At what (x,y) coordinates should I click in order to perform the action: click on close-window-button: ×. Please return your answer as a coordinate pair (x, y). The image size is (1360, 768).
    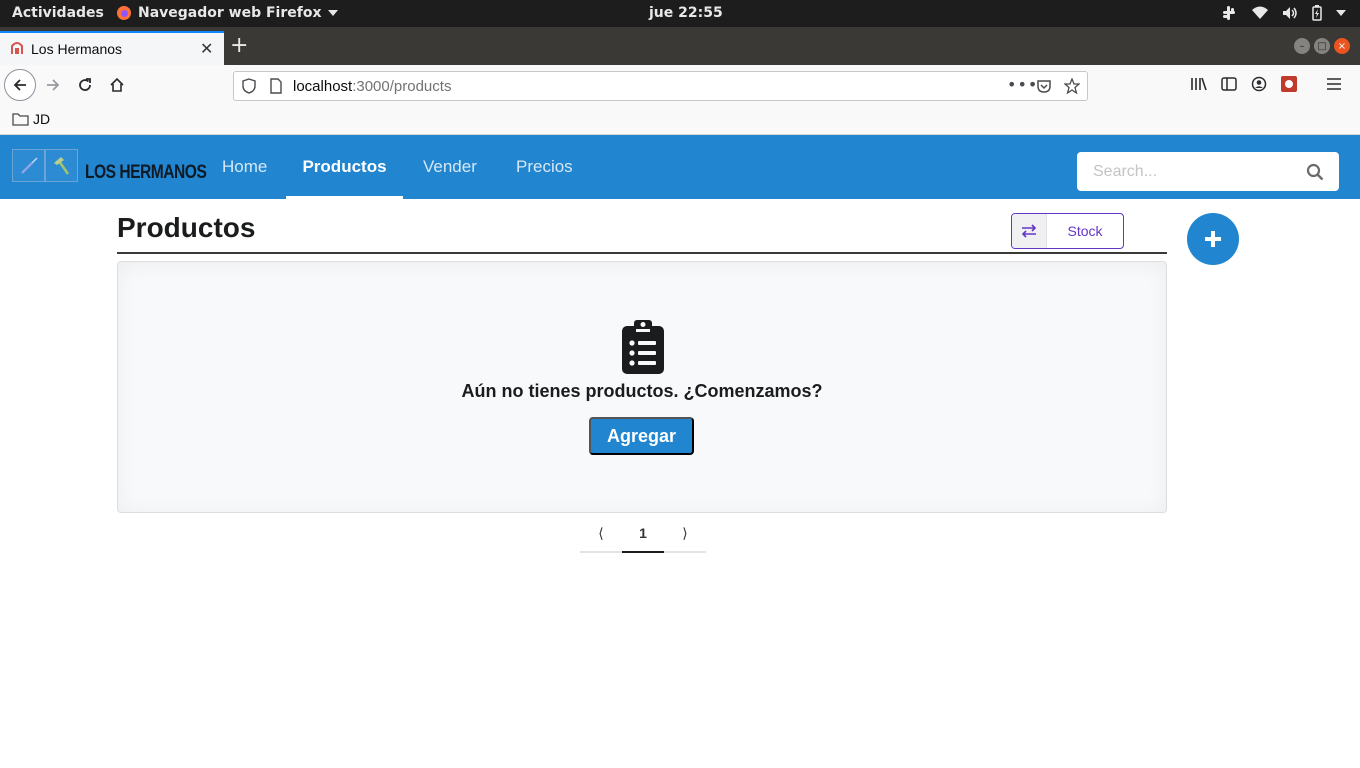
    Looking at the image, I should click on (1342, 46).